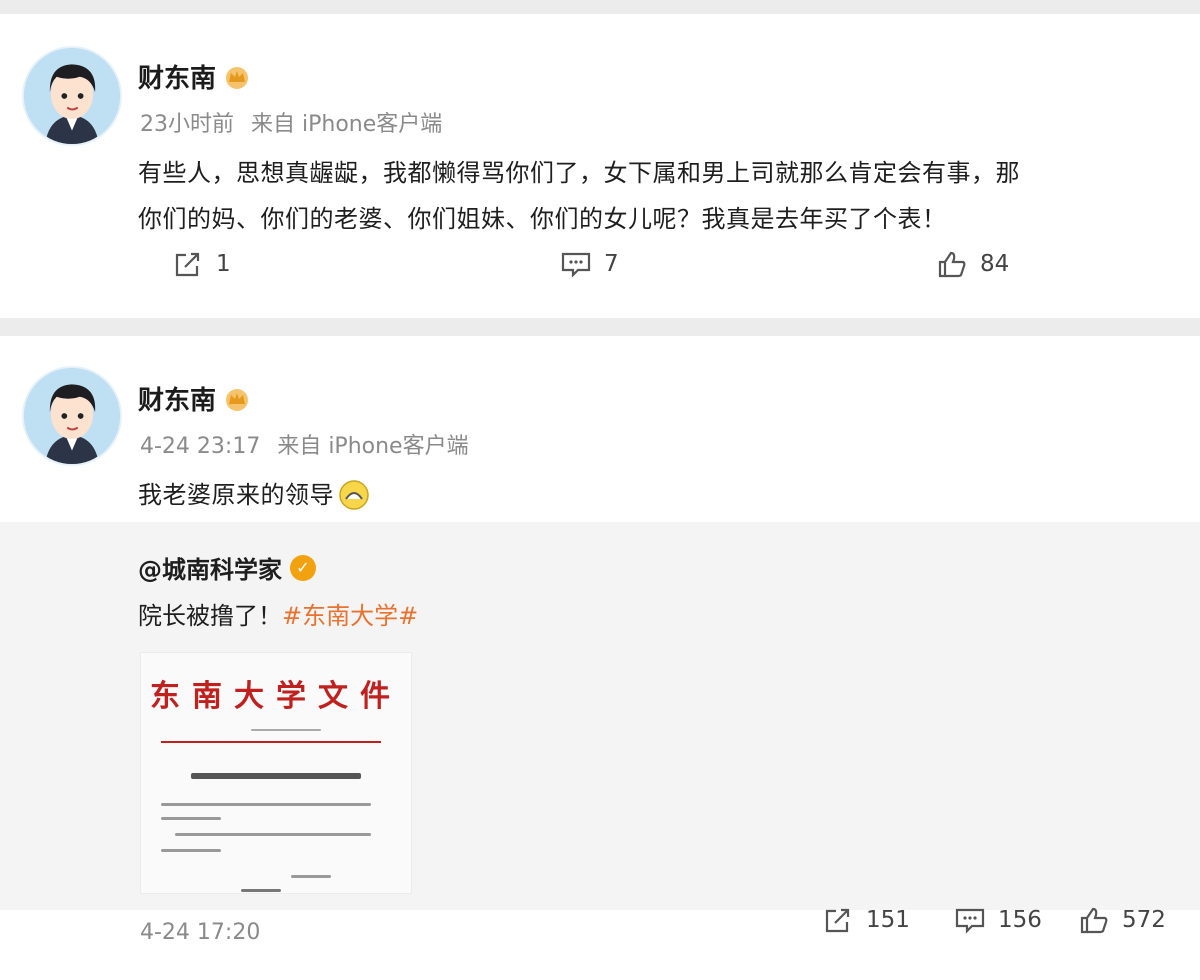 The image size is (1200, 980). Describe the element at coordinates (201, 264) in the screenshot. I see `repost-button: 1` at that location.